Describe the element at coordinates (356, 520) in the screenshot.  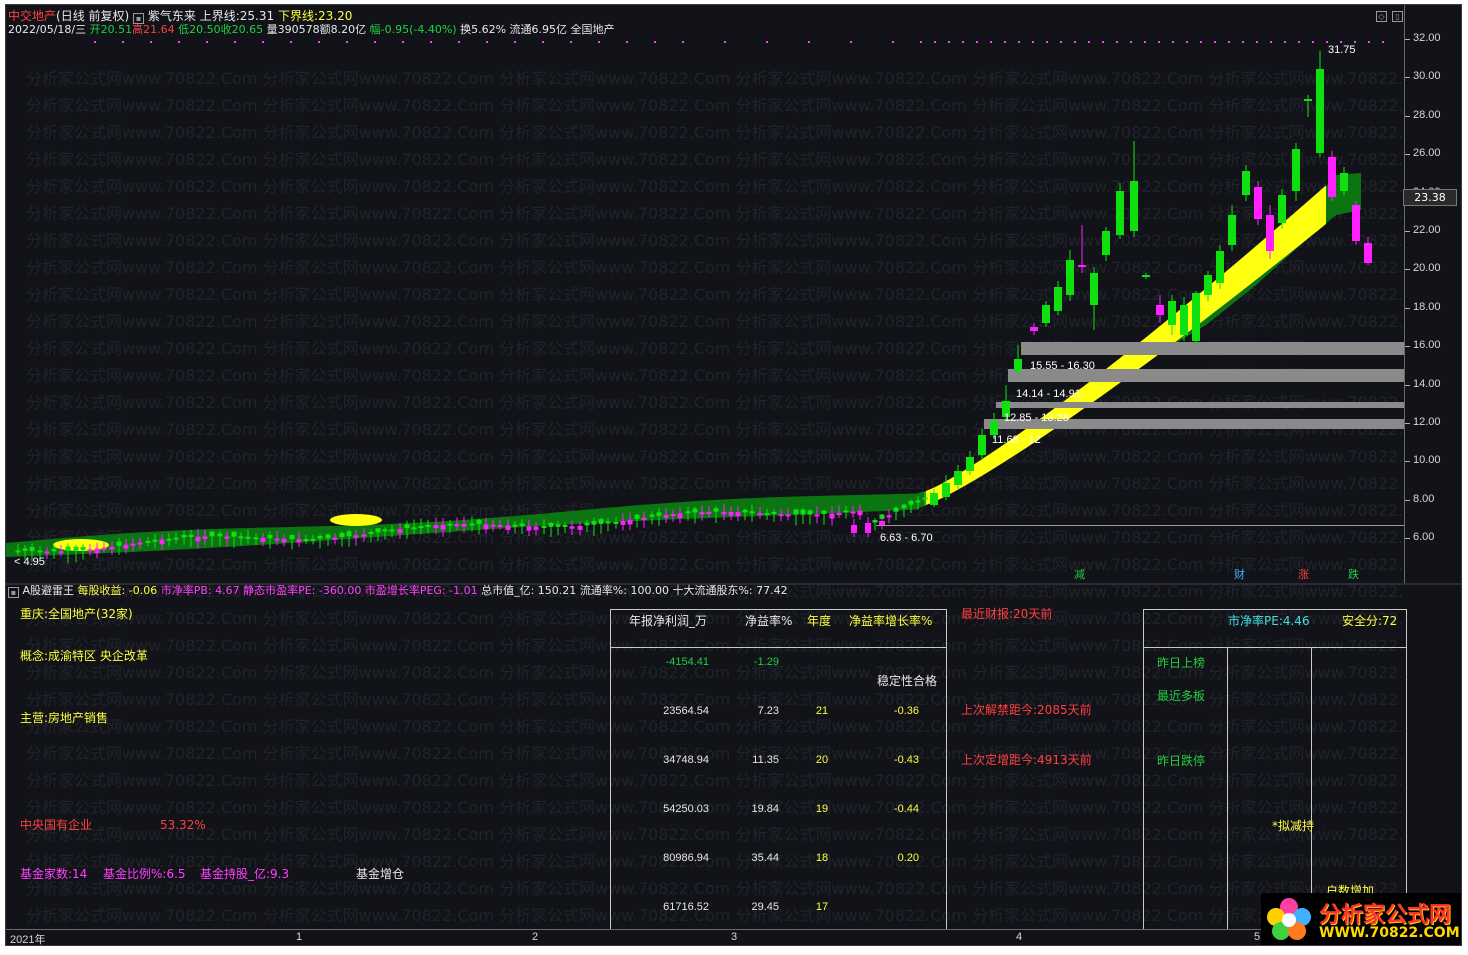
I see `yellow-patch` at that location.